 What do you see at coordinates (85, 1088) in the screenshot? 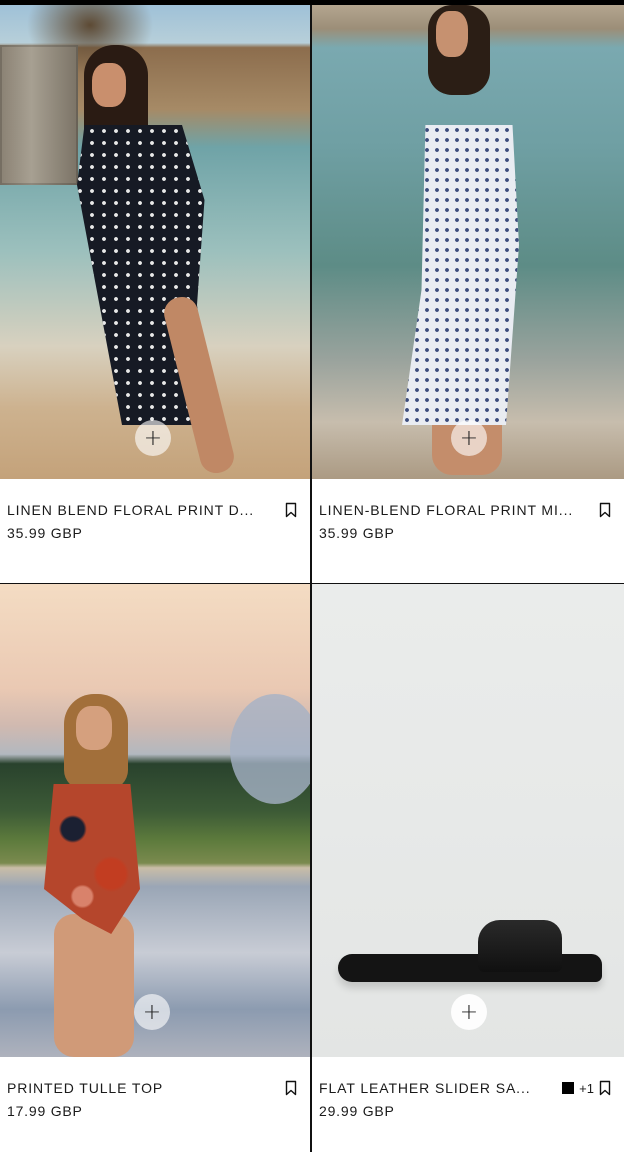
I see `product-name: PRINTED TULLE TOP` at bounding box center [85, 1088].